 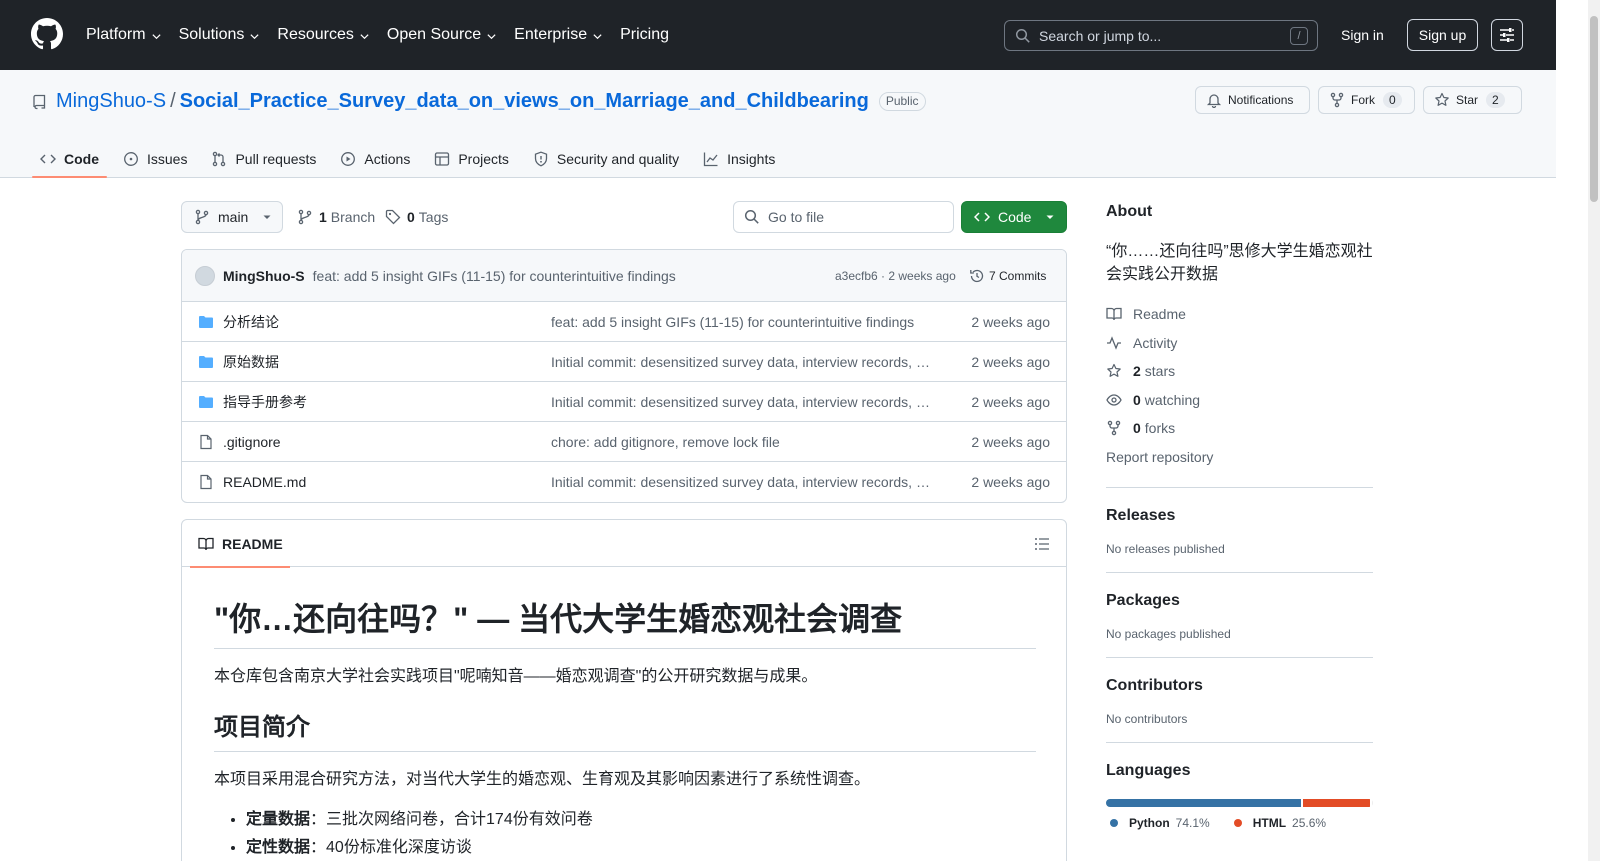 What do you see at coordinates (1018, 275) in the screenshot?
I see `commits-count: 7 Commits` at bounding box center [1018, 275].